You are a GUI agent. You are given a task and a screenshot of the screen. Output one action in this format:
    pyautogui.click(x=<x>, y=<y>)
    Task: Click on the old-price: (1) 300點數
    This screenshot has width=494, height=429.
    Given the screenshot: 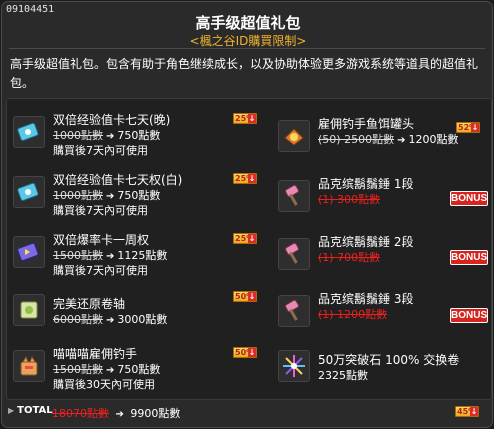 What is the action you would take?
    pyautogui.click(x=349, y=199)
    